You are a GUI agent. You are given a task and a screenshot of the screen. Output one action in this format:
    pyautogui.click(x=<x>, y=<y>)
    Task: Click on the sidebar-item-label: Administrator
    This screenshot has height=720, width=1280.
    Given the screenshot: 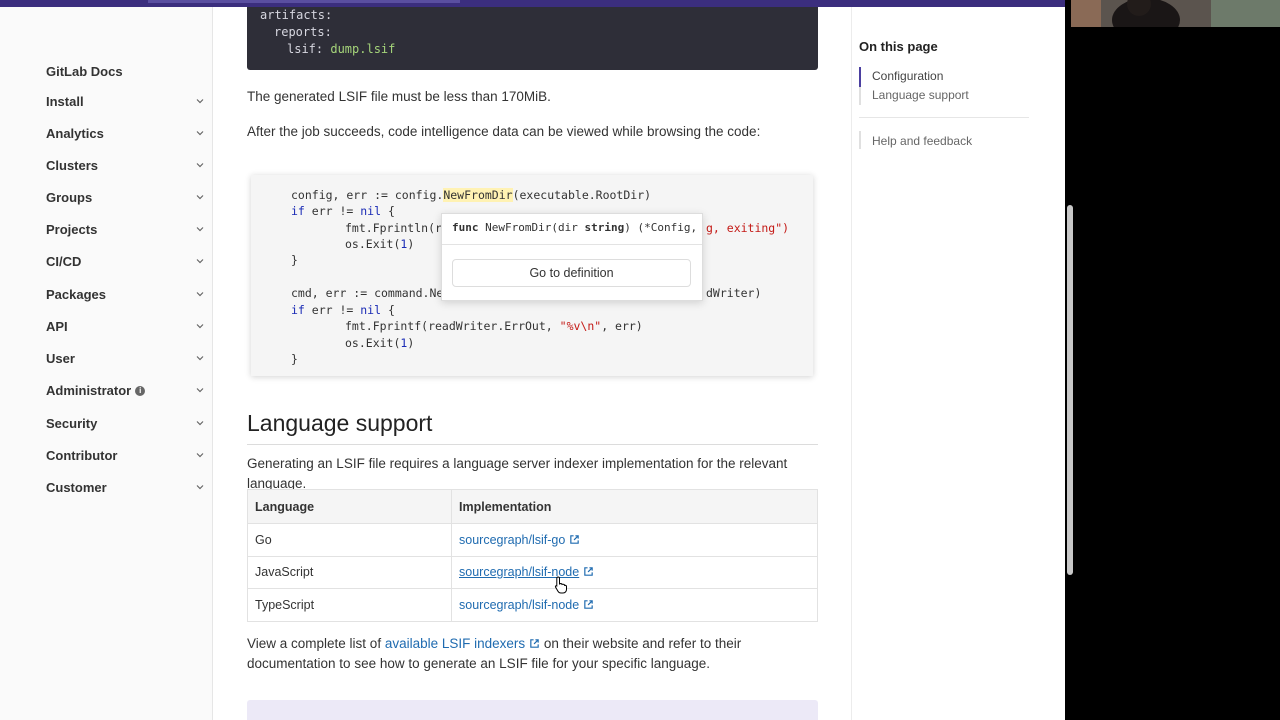 What is the action you would take?
    pyautogui.click(x=89, y=390)
    